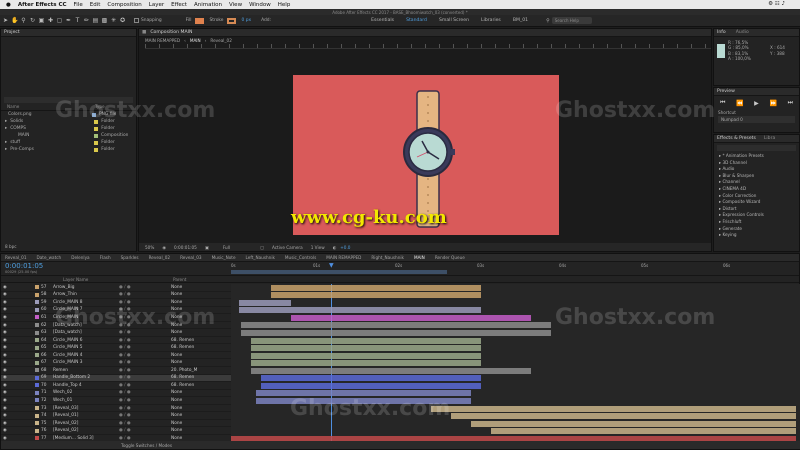 The width and height of the screenshot is (800, 450). Describe the element at coordinates (86, 385) in the screenshot. I see `layer-name: Handle_Top 4` at that location.